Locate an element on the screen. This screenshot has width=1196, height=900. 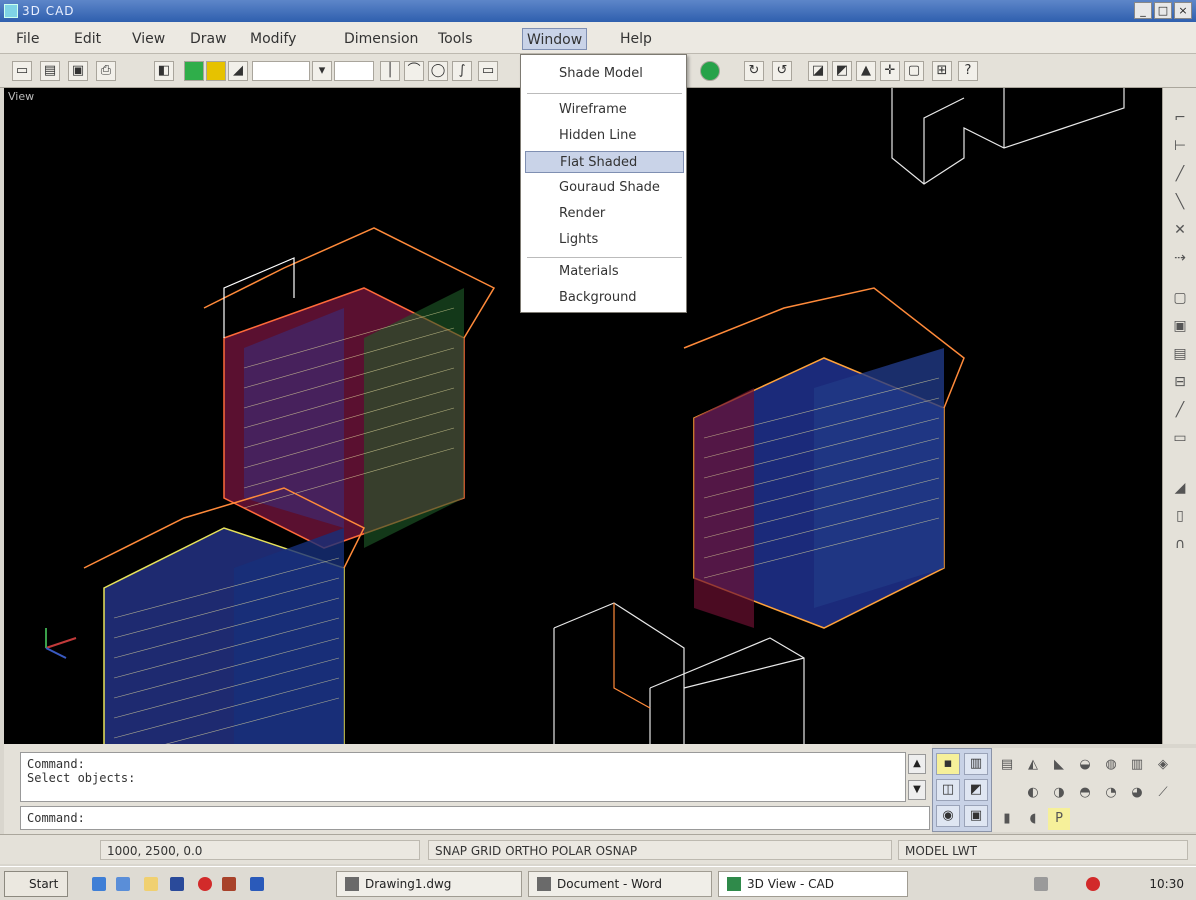
dropdown-item: Hidden Line is located at coordinates (604, 136).